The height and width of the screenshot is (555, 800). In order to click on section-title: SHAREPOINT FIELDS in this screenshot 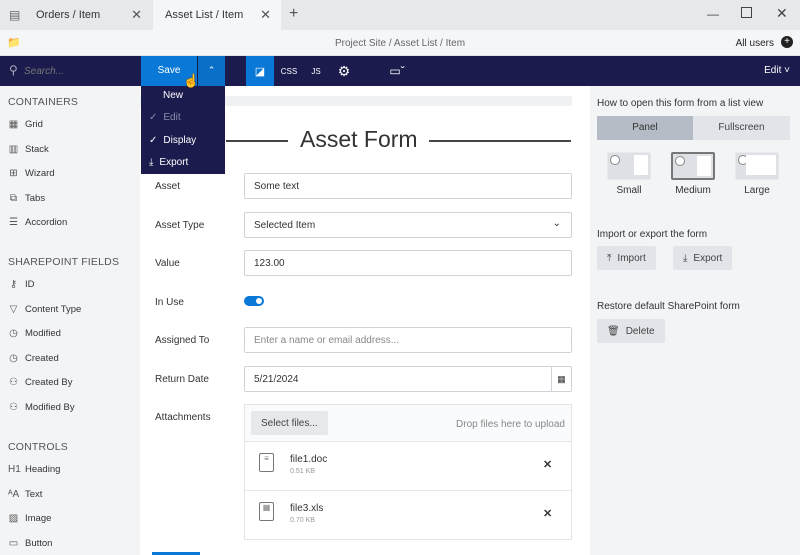, I will do `click(64, 262)`.